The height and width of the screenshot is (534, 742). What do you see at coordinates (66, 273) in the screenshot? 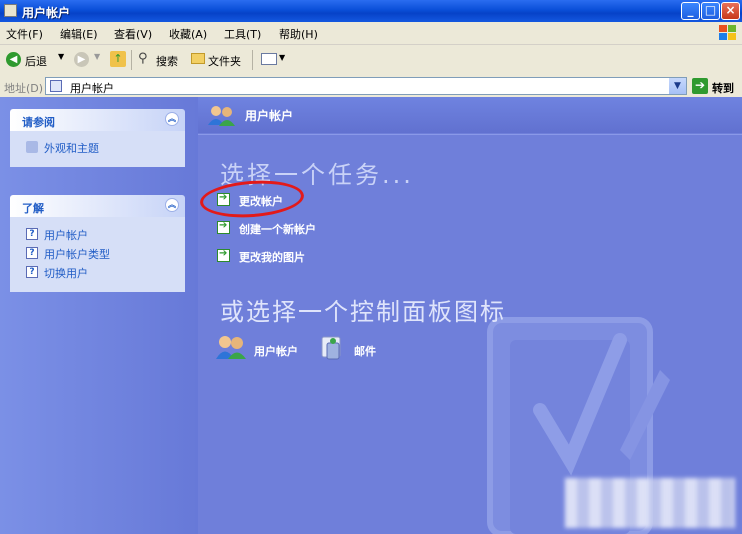
I see `learn-link-switch-users: 切换用户` at bounding box center [66, 273].